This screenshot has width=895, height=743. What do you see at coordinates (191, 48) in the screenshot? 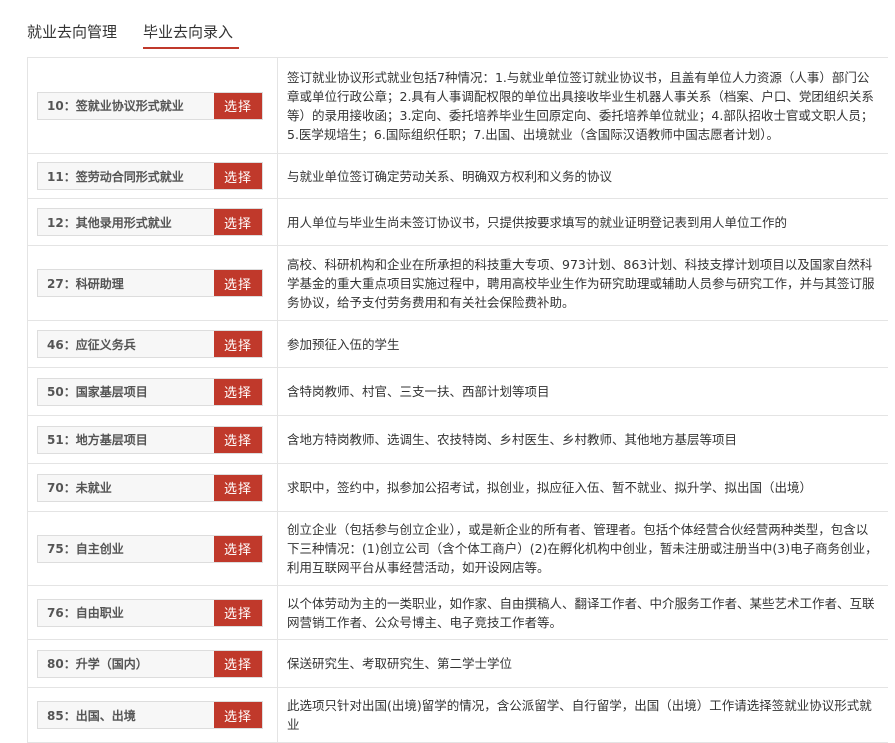
I see `active-tab-indicator` at bounding box center [191, 48].